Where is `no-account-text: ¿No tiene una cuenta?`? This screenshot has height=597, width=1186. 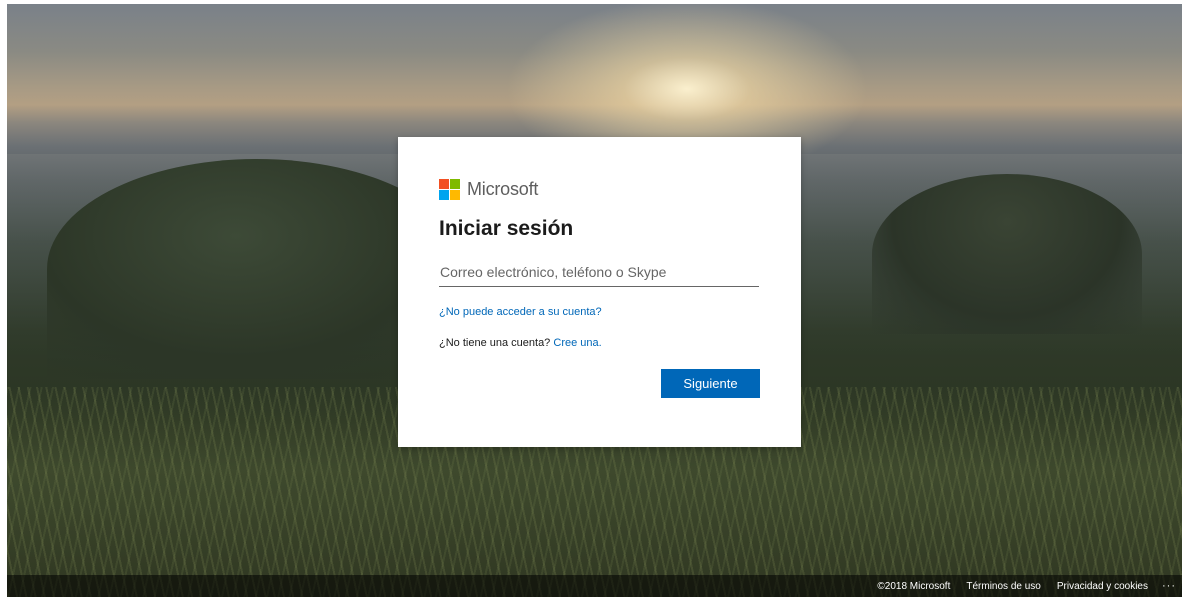 no-account-text: ¿No tiene una cuenta? is located at coordinates (495, 343).